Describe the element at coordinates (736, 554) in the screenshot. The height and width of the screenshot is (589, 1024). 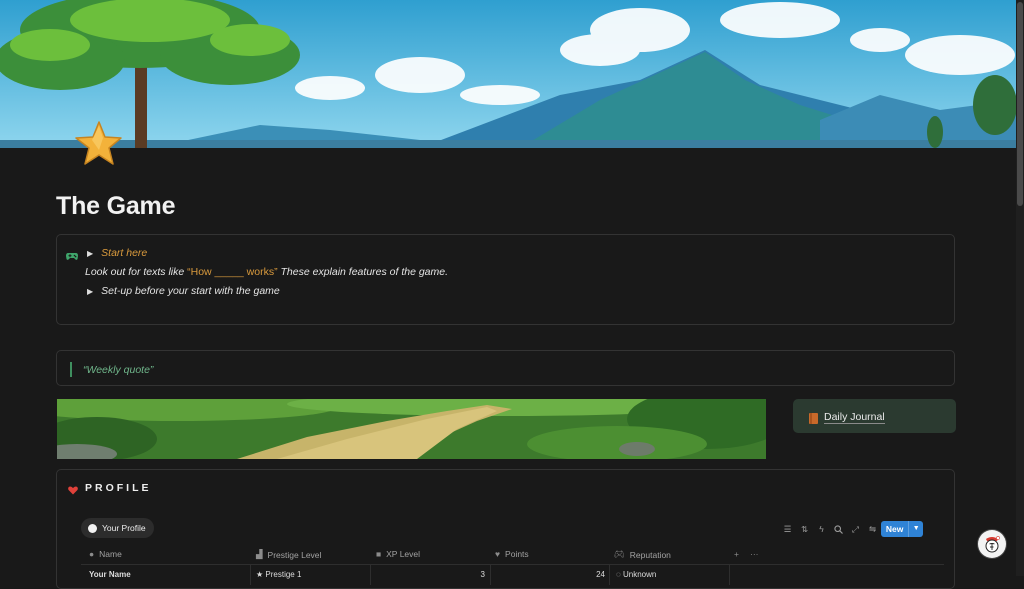
I see `add-column-button: +` at that location.